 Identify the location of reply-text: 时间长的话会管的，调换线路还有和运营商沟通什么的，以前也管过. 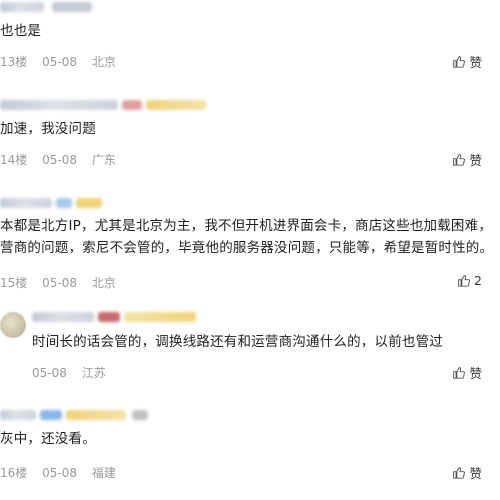
(237, 342).